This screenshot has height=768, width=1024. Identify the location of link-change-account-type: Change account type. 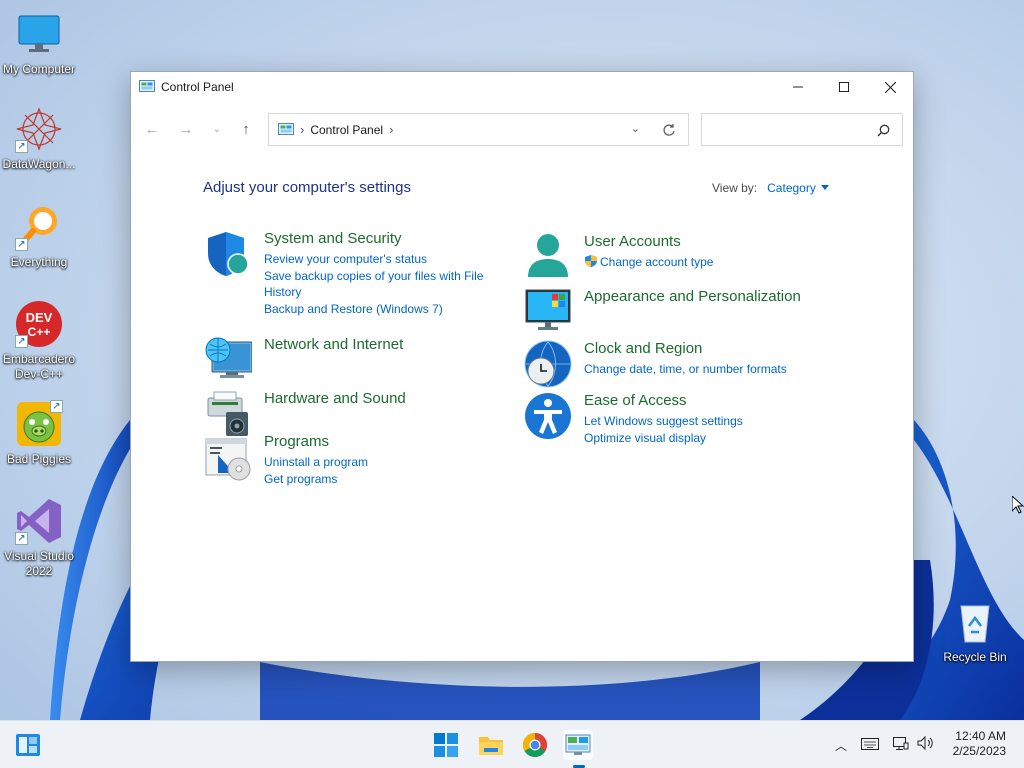
(699, 262).